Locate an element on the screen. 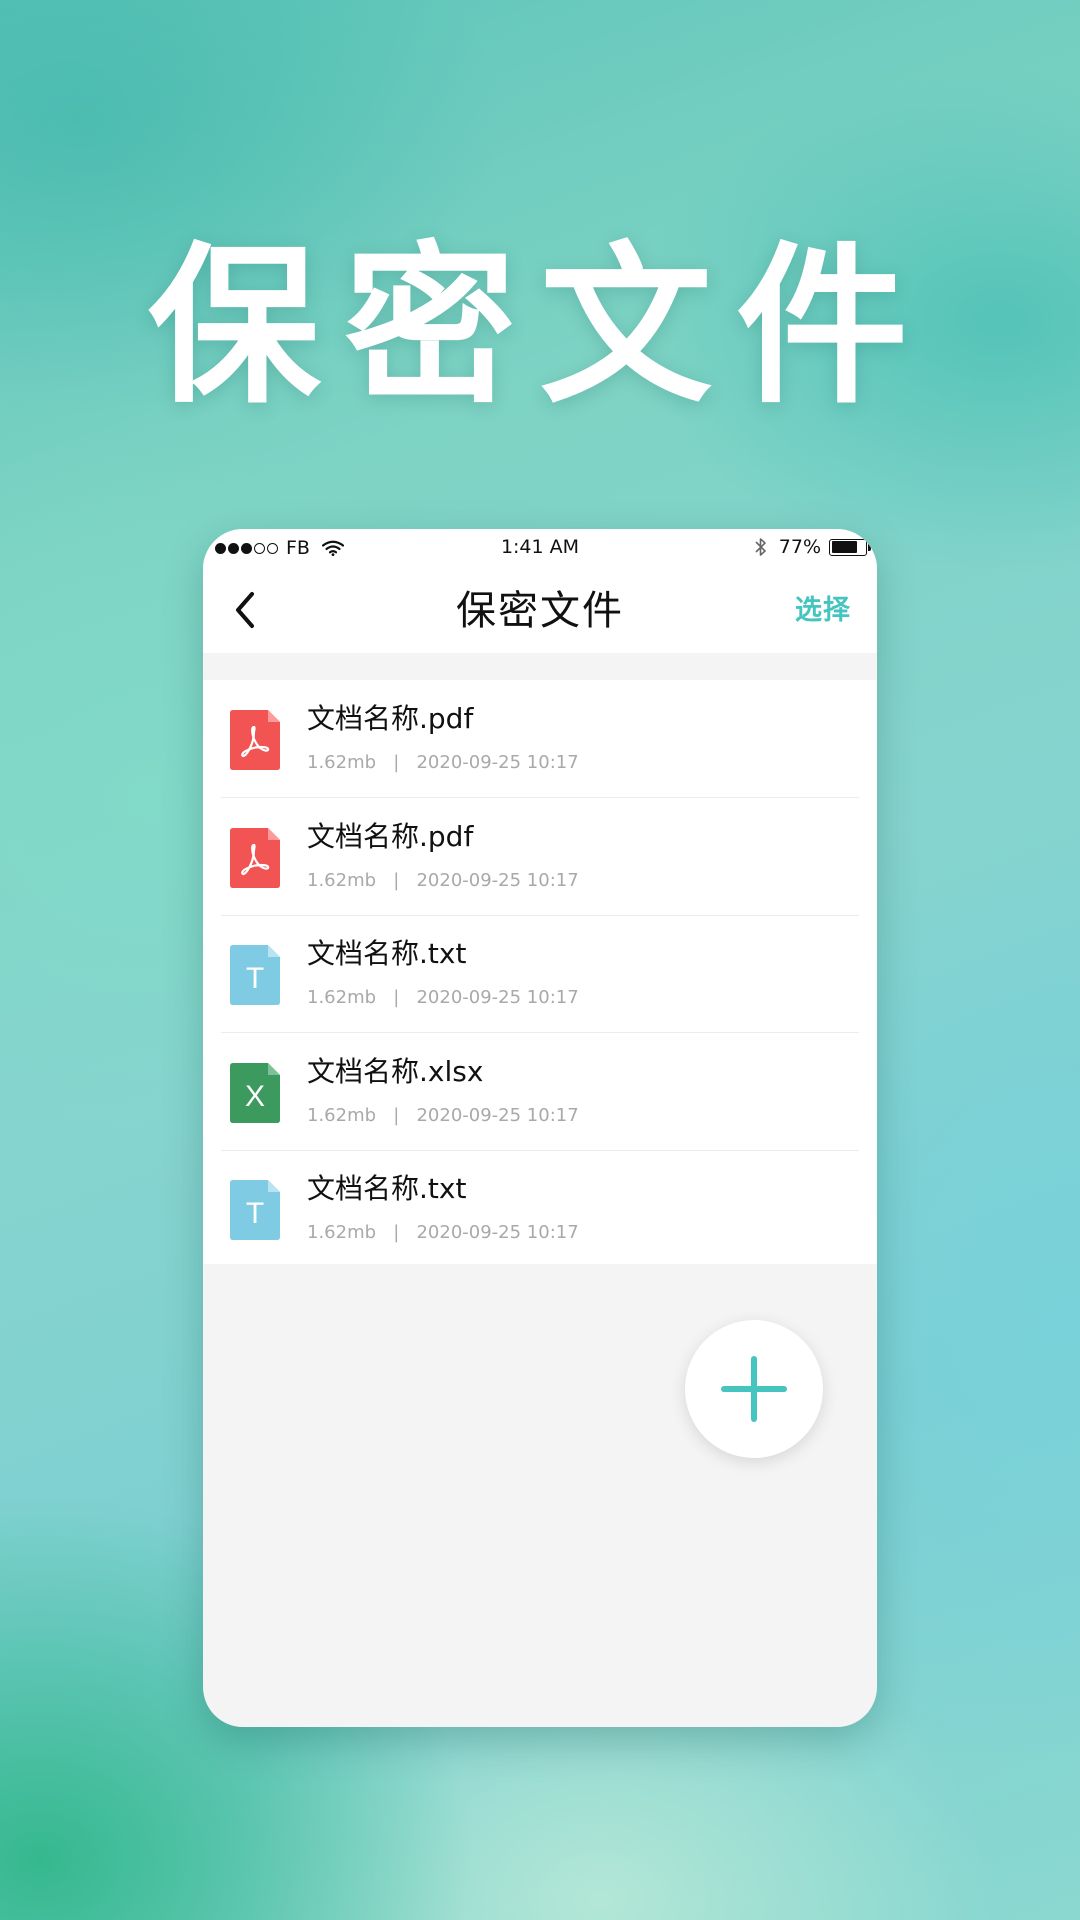 The width and height of the screenshot is (1080, 1920). status-bar: FB 1:41 AM 77% is located at coordinates (540, 548).